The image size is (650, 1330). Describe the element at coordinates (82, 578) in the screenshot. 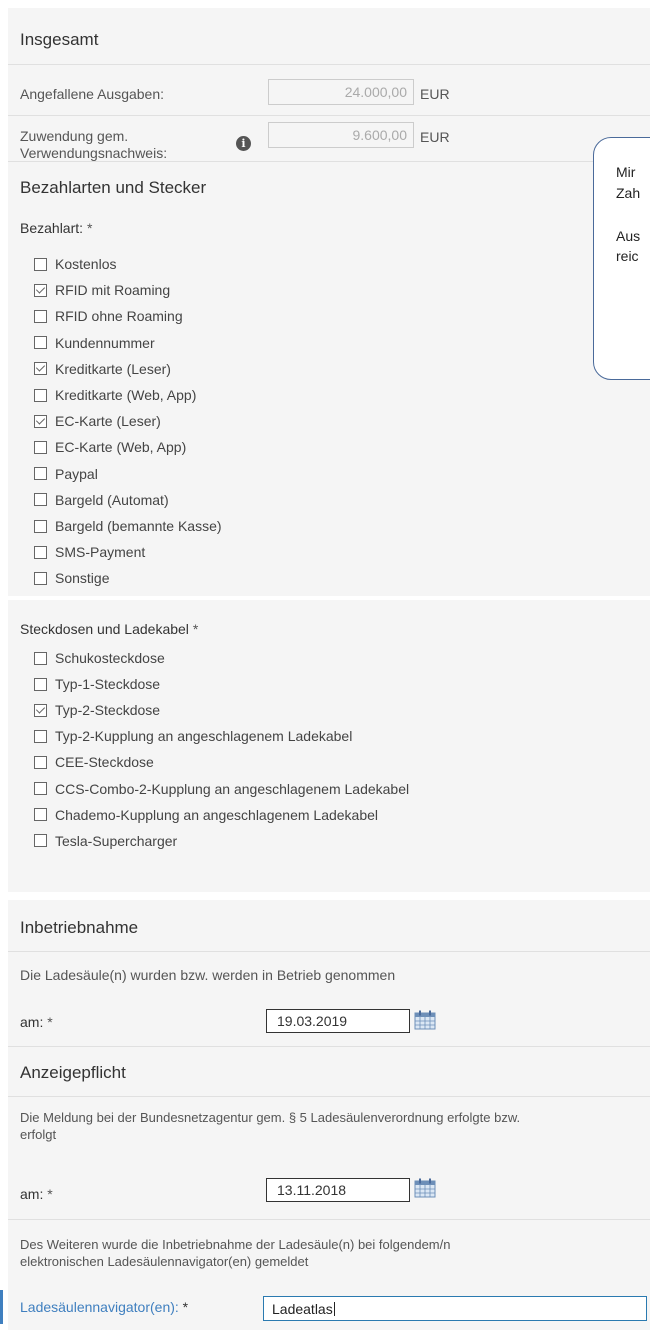

I see `bezahlart-option-label: Sonstige` at that location.